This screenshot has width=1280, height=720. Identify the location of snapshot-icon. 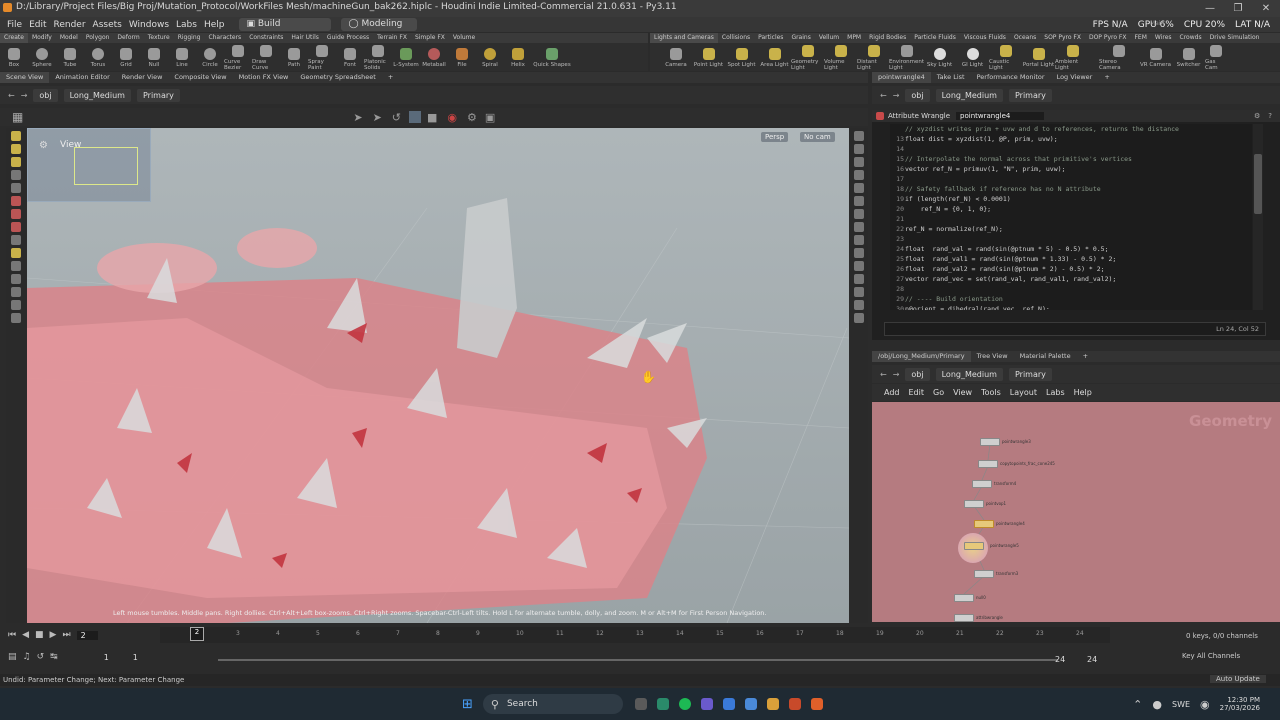
(859, 266).